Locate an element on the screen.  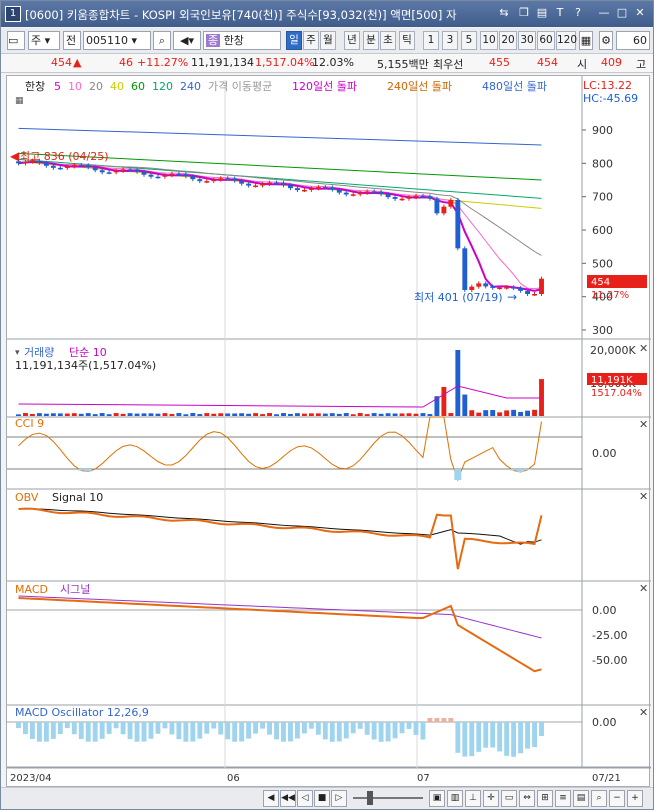
search-icon: ⌕ is located at coordinates (162, 40).